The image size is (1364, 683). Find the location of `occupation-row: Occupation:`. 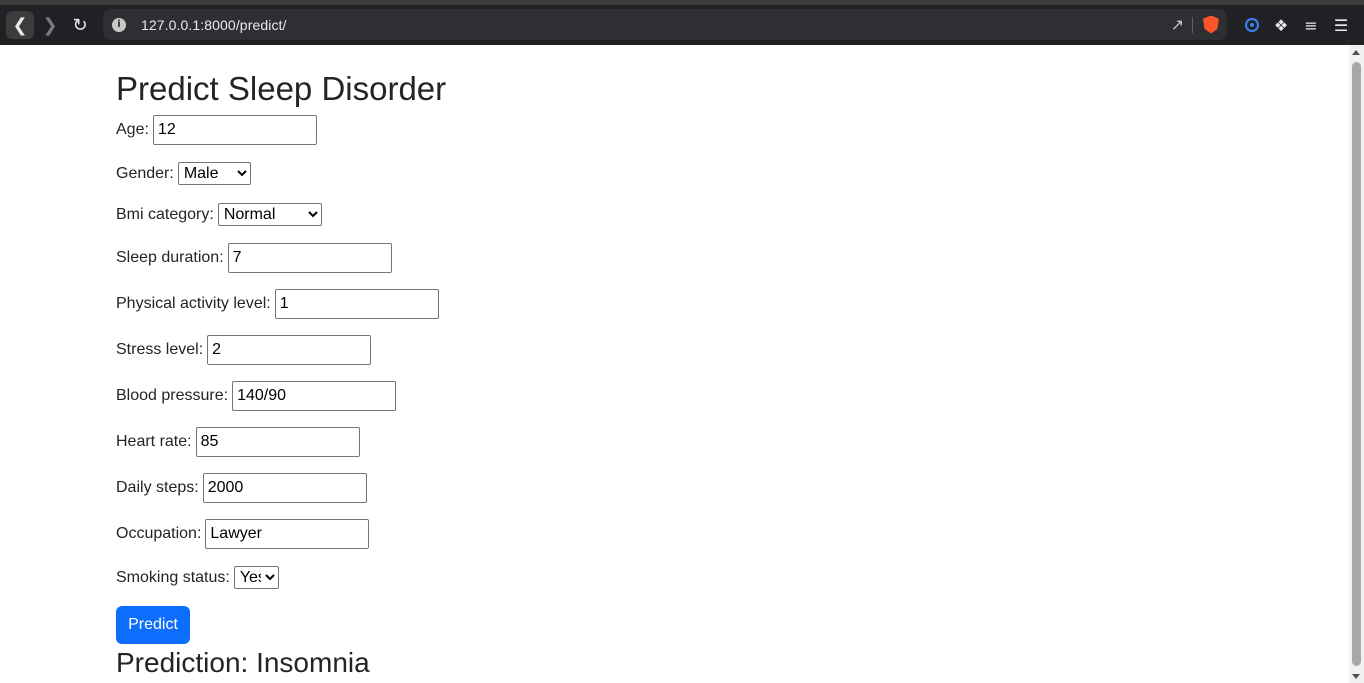

occupation-row: Occupation: is located at coordinates (243, 534).